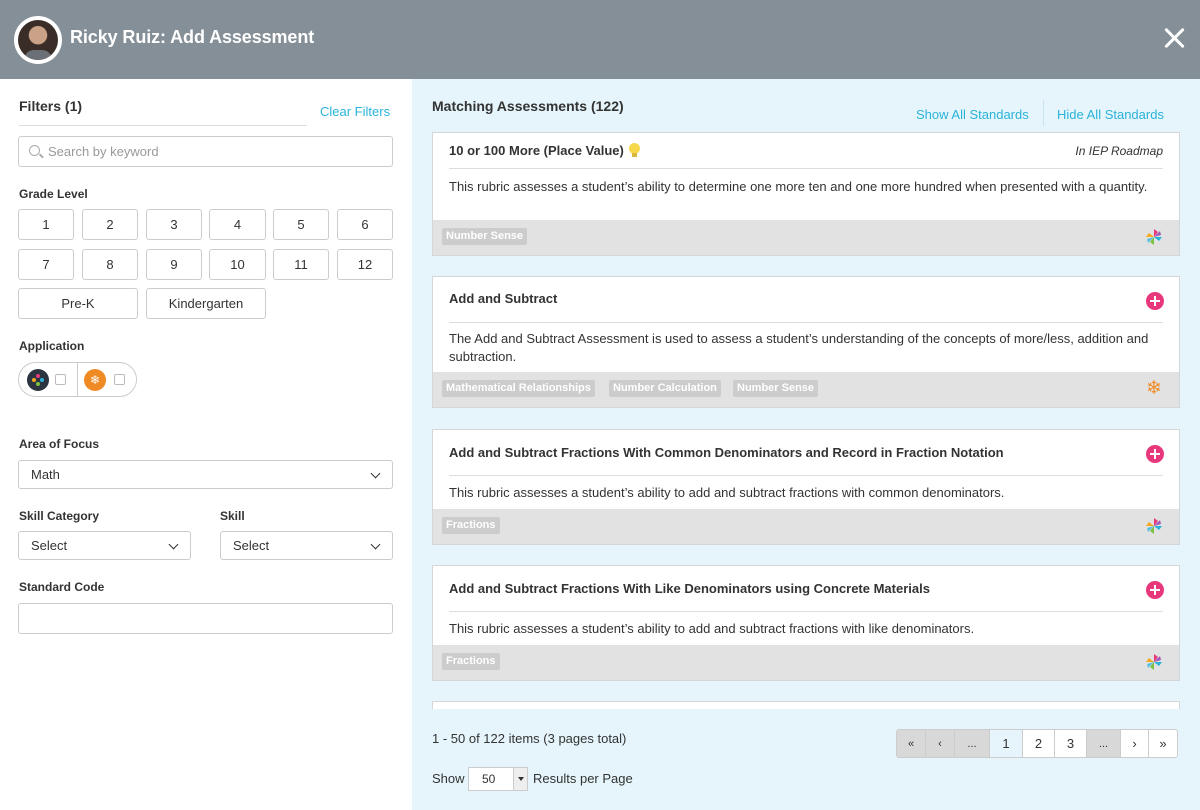 The image size is (1200, 810). What do you see at coordinates (518, 388) in the screenshot?
I see `standard-tag: Mathematical Relationships` at bounding box center [518, 388].